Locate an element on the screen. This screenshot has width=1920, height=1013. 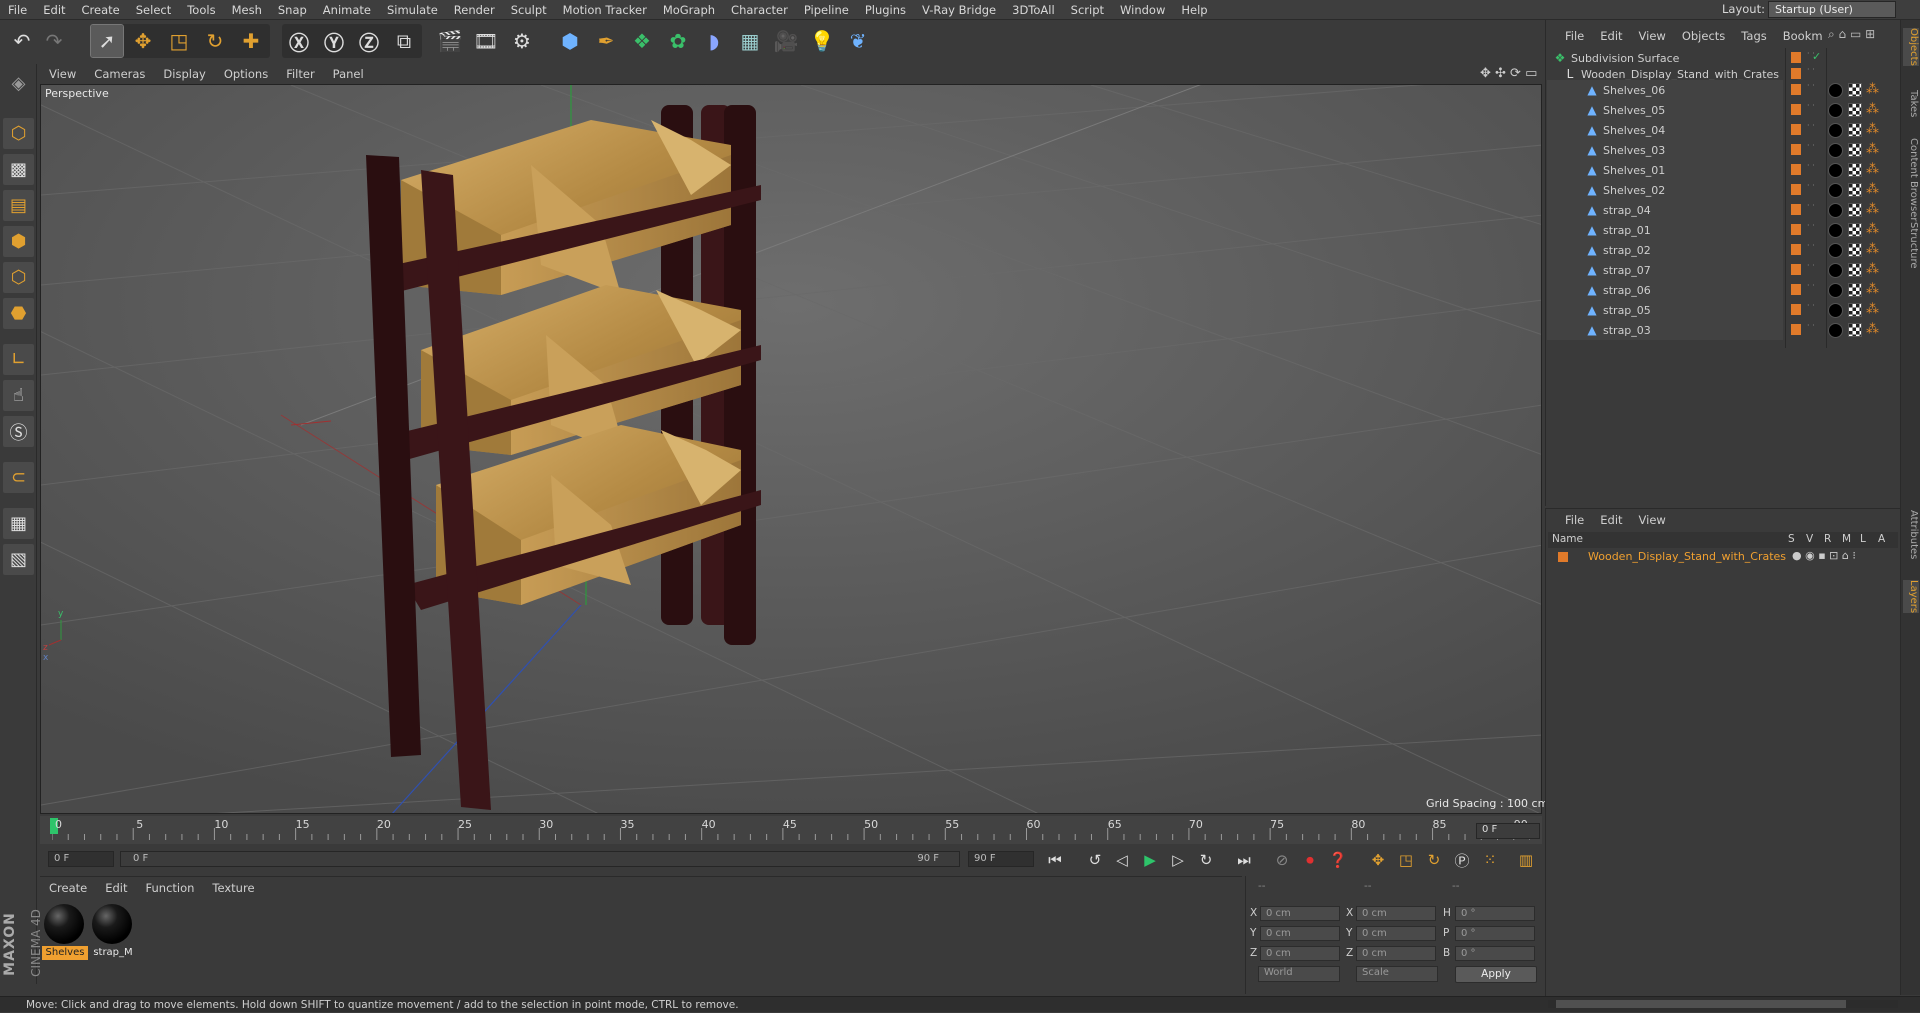
magnet-icon: ⊂ is located at coordinates (18, 477).